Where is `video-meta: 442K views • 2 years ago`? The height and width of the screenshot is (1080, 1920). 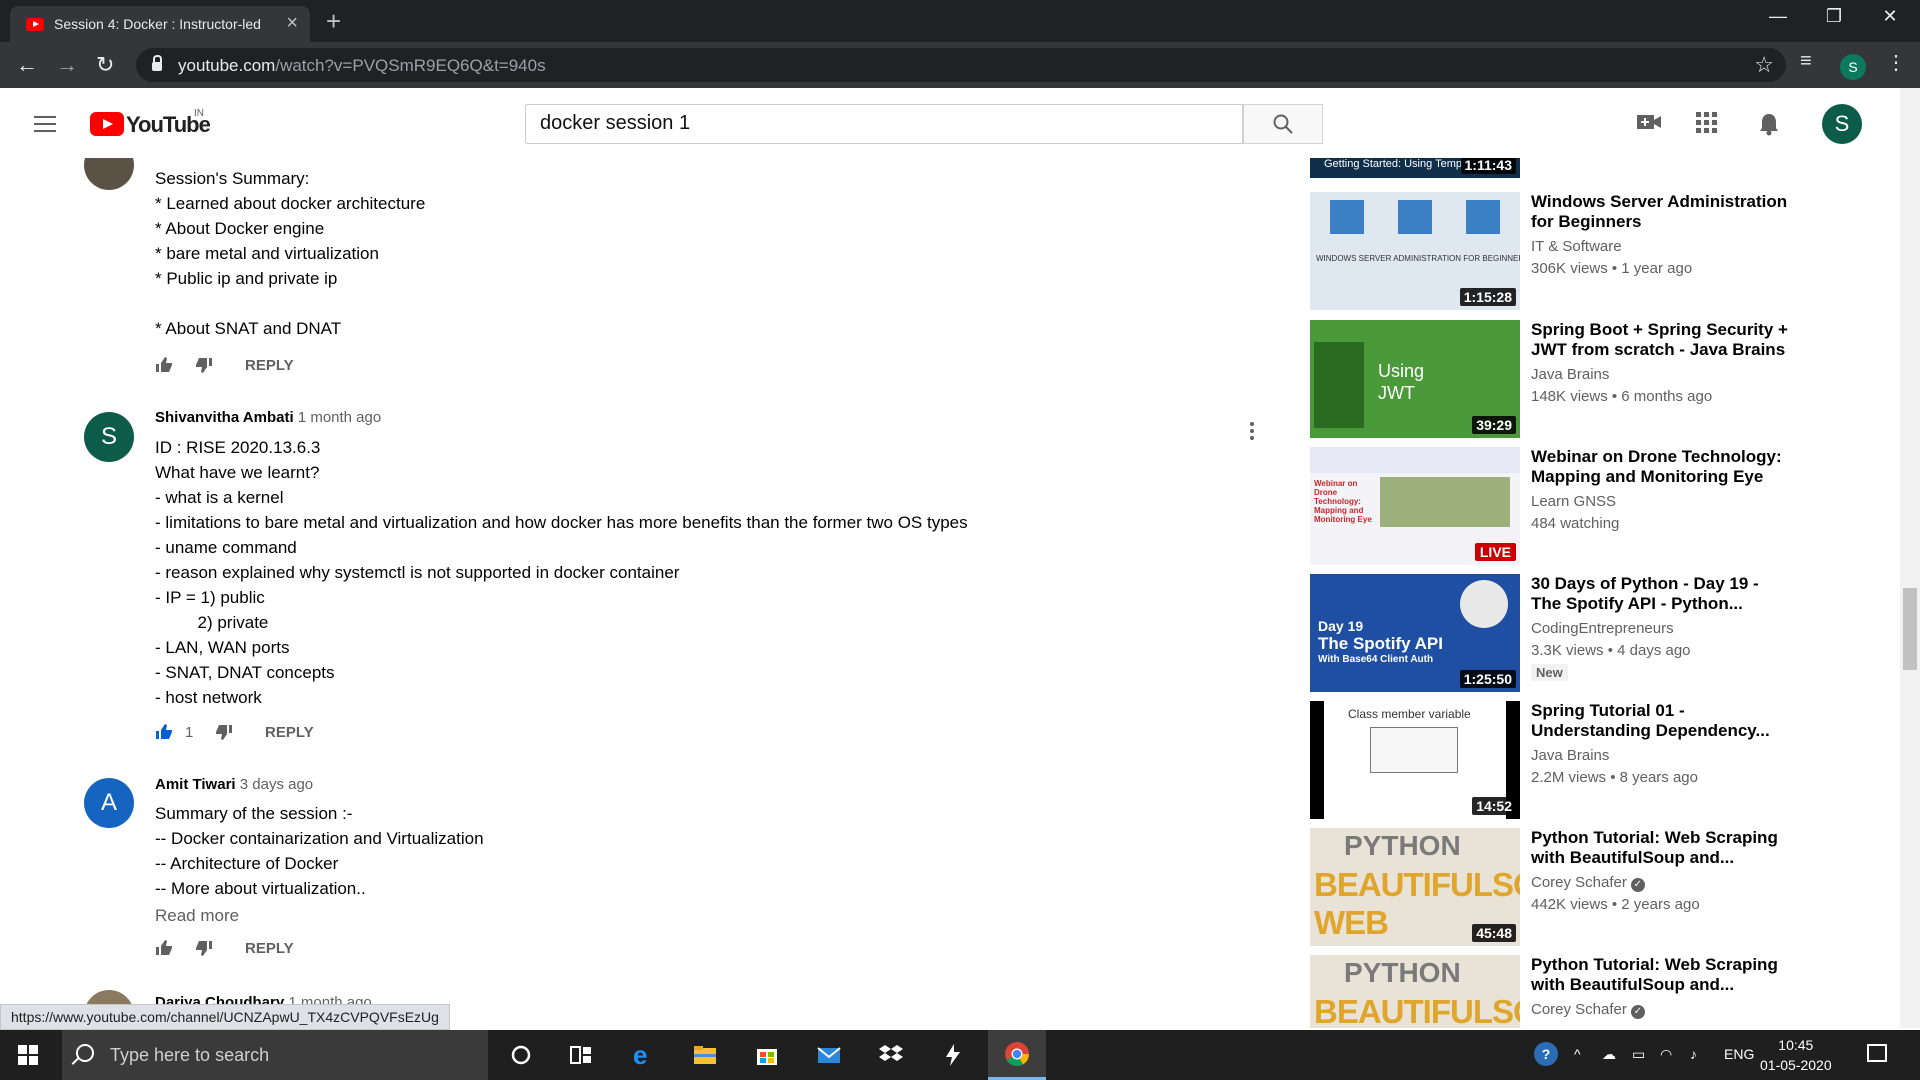 video-meta: 442K views • 2 years ago is located at coordinates (1615, 904).